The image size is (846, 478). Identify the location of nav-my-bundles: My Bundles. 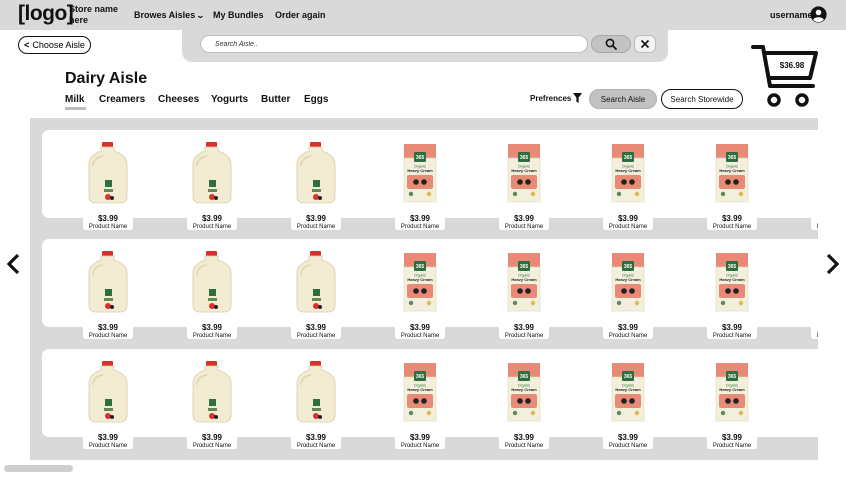
(238, 15).